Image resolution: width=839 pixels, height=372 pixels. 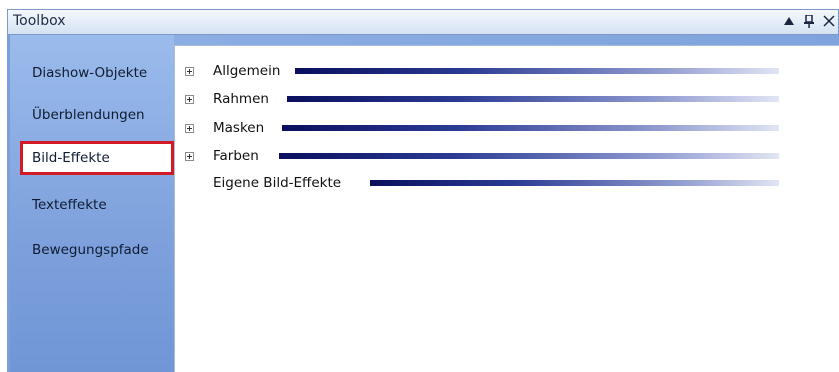 What do you see at coordinates (789, 21) in the screenshot?
I see `triangle-up-icon` at bounding box center [789, 21].